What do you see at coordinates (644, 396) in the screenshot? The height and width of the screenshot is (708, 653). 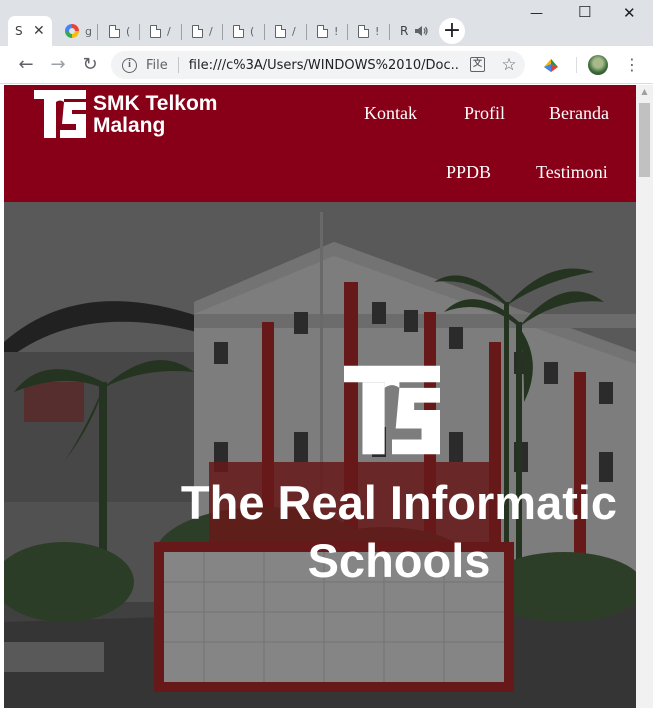 I see `page-scrollbar` at bounding box center [644, 396].